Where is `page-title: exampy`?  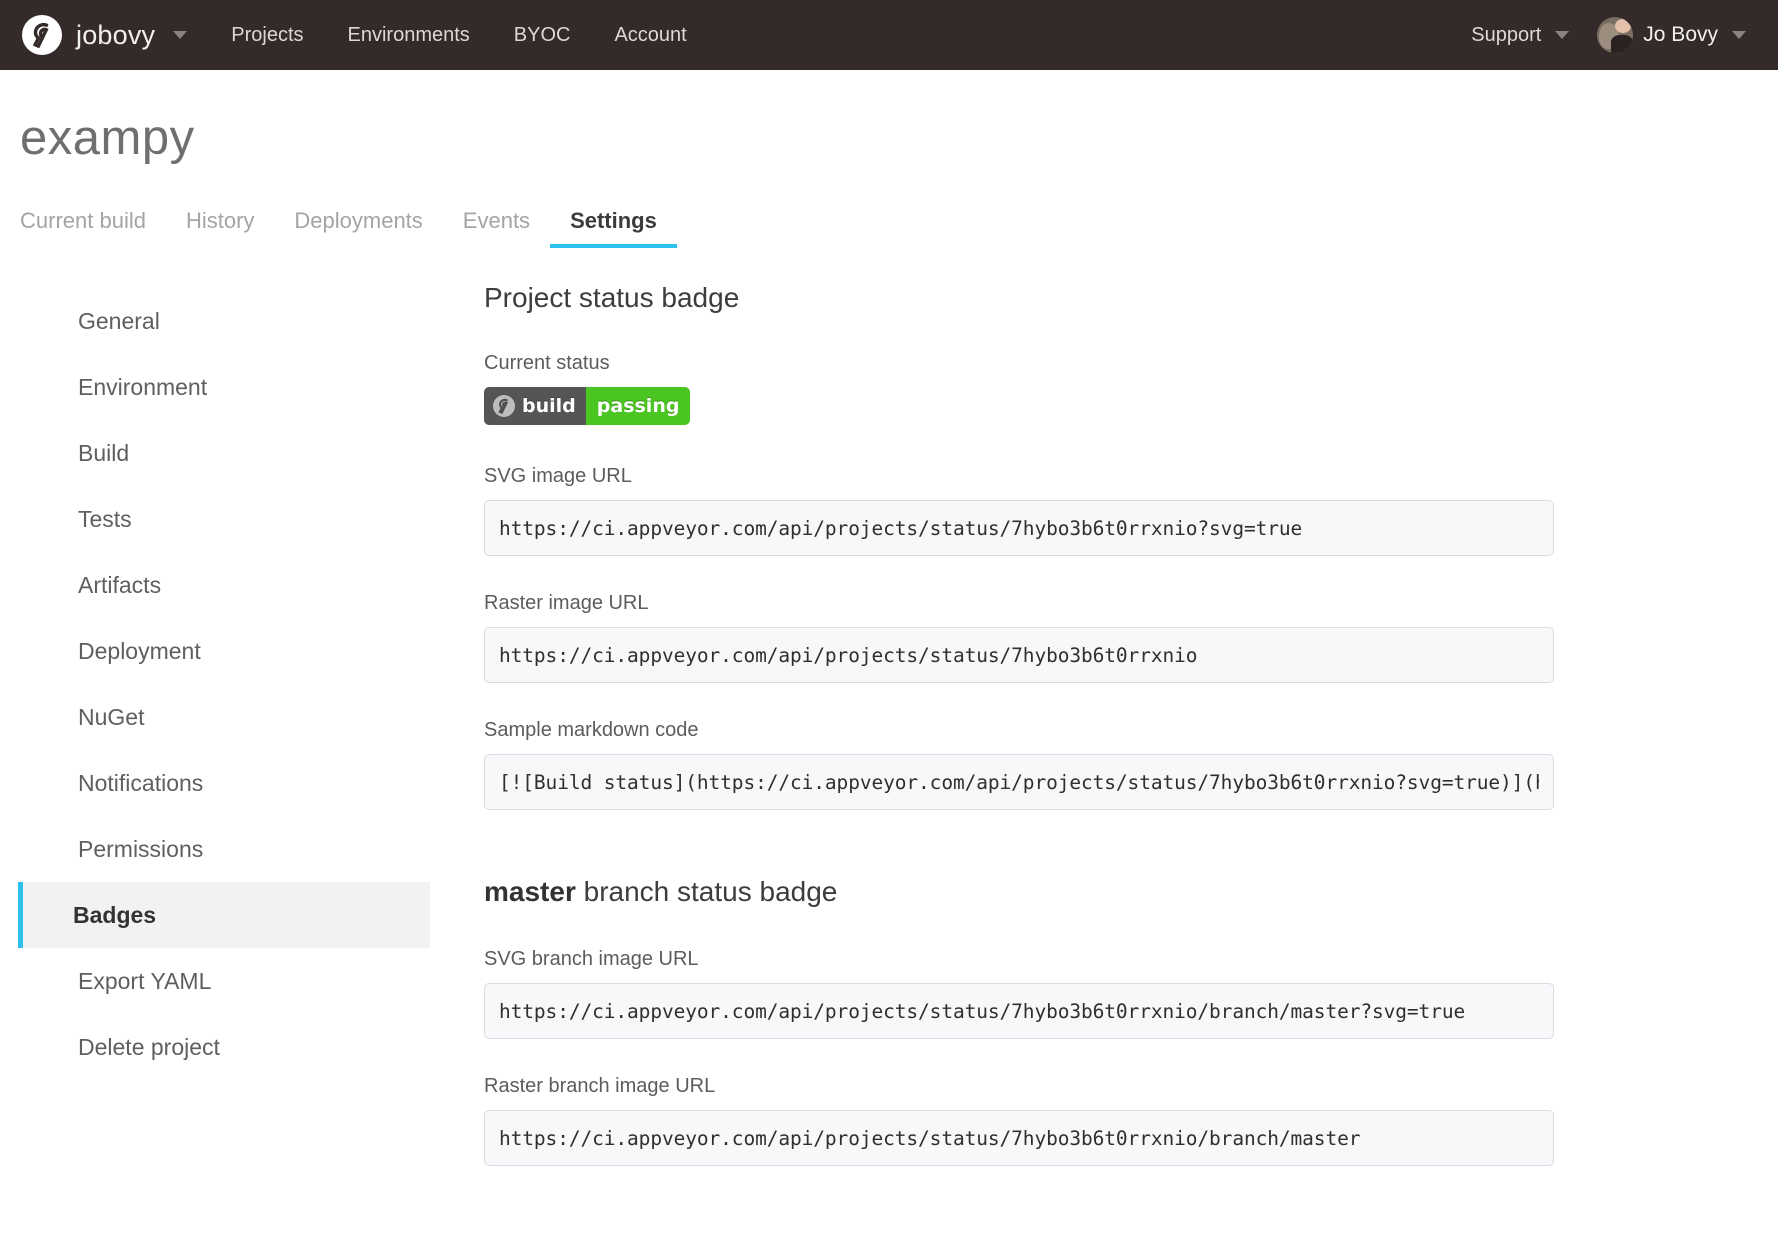 page-title: exampy is located at coordinates (107, 138).